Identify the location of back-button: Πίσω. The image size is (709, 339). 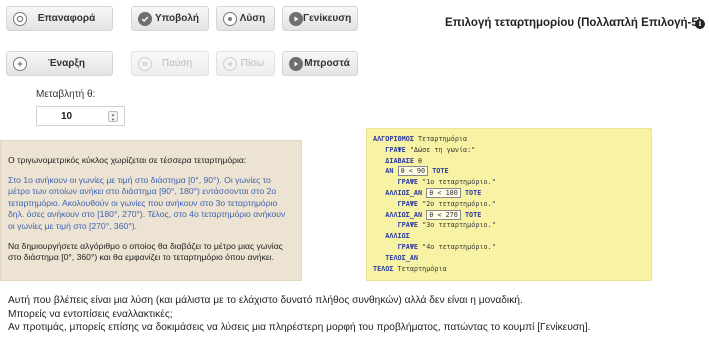
(245, 63).